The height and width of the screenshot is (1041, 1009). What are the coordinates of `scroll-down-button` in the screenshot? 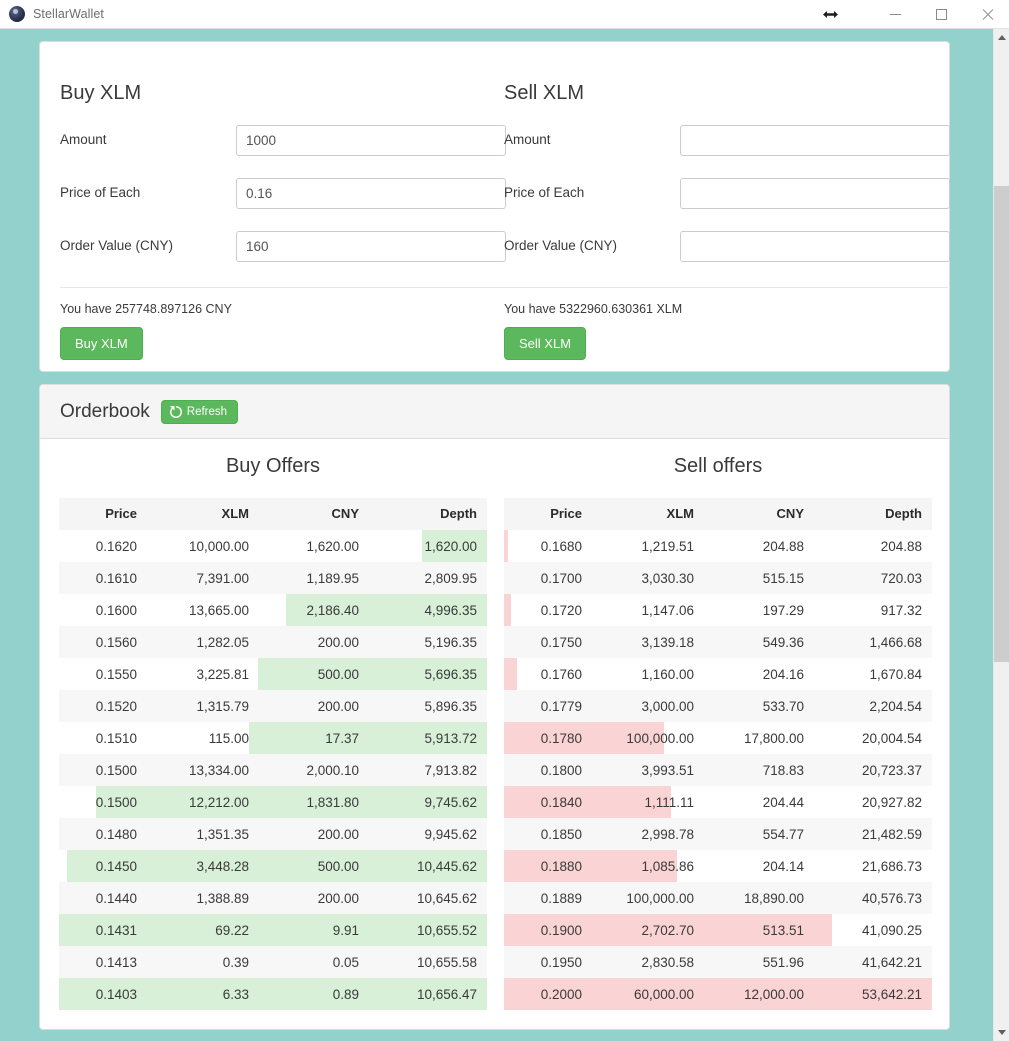 It's located at (1001, 1032).